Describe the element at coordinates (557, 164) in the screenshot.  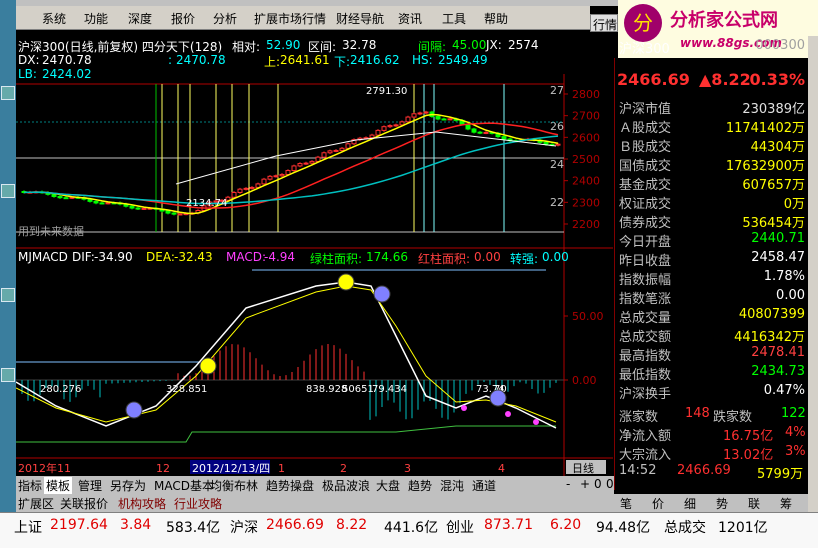
I see `right-axis-label: 24` at that location.